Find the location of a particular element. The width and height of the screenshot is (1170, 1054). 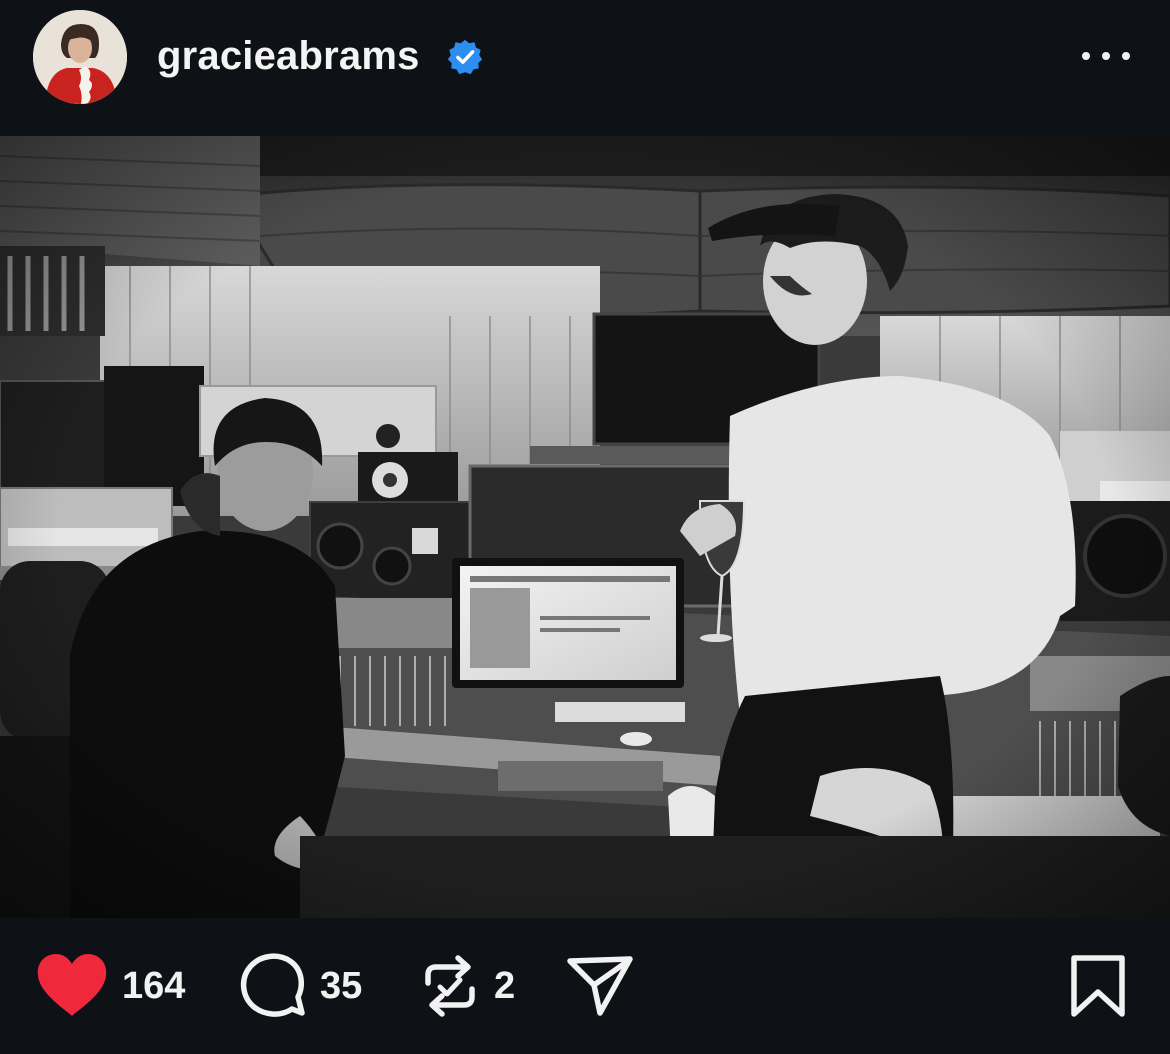

share-button is located at coordinates (600, 986).